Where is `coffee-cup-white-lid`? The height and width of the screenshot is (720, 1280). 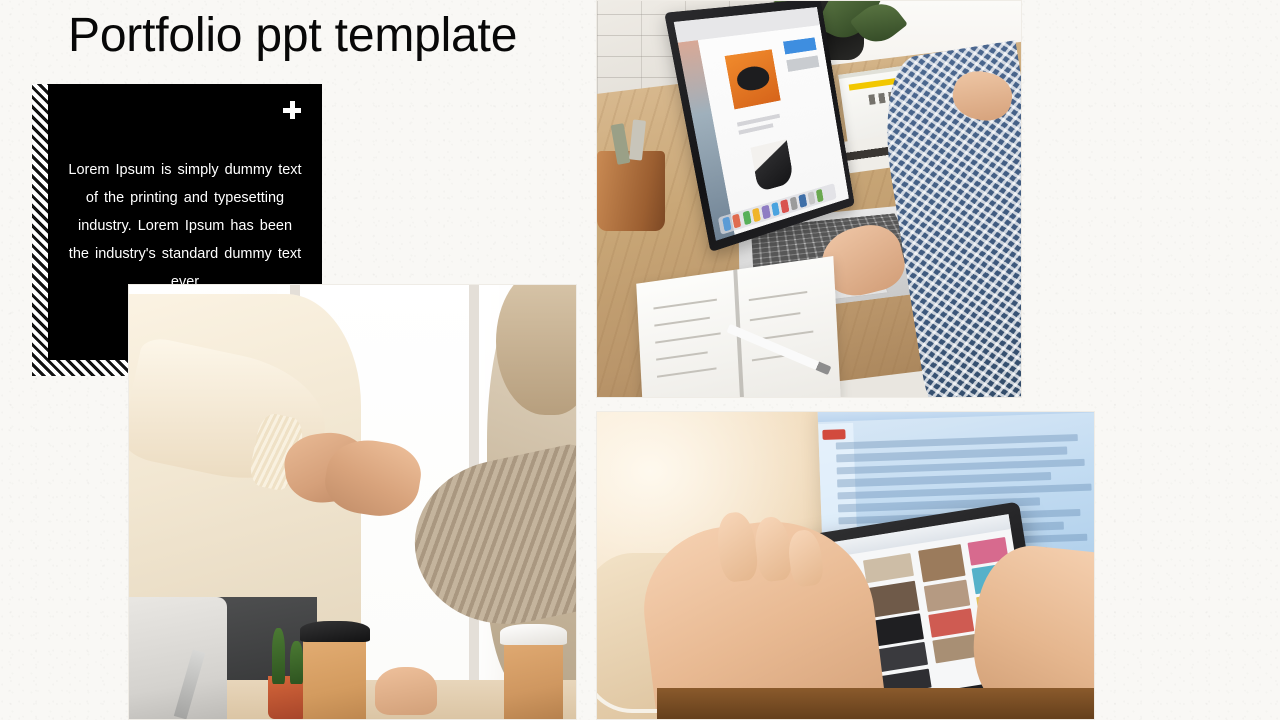
coffee-cup-white-lid is located at coordinates (533, 671).